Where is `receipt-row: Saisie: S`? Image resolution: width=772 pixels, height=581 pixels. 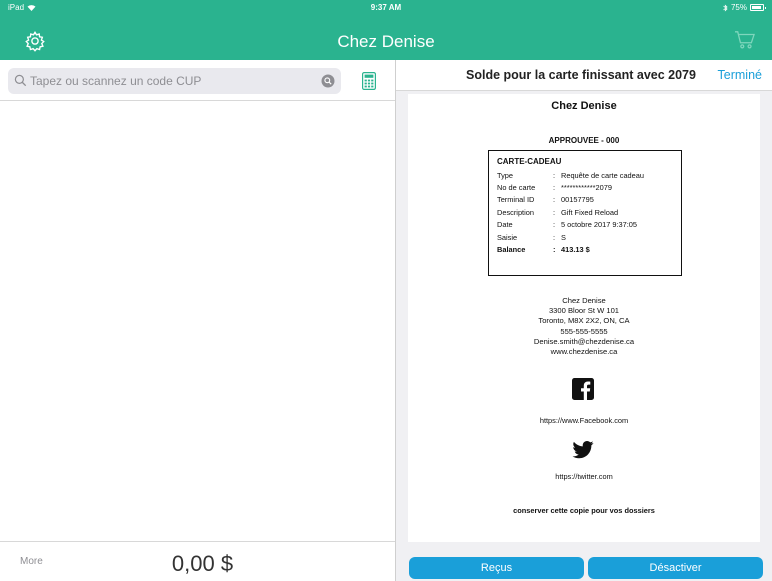 receipt-row: Saisie: S is located at coordinates (531, 237).